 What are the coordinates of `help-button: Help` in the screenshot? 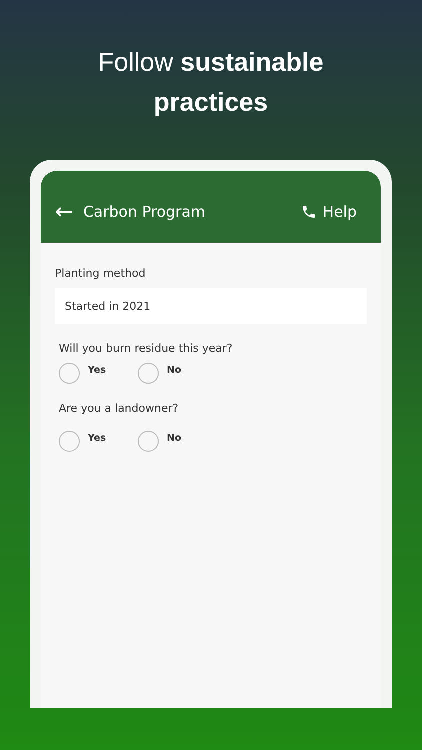 It's located at (328, 212).